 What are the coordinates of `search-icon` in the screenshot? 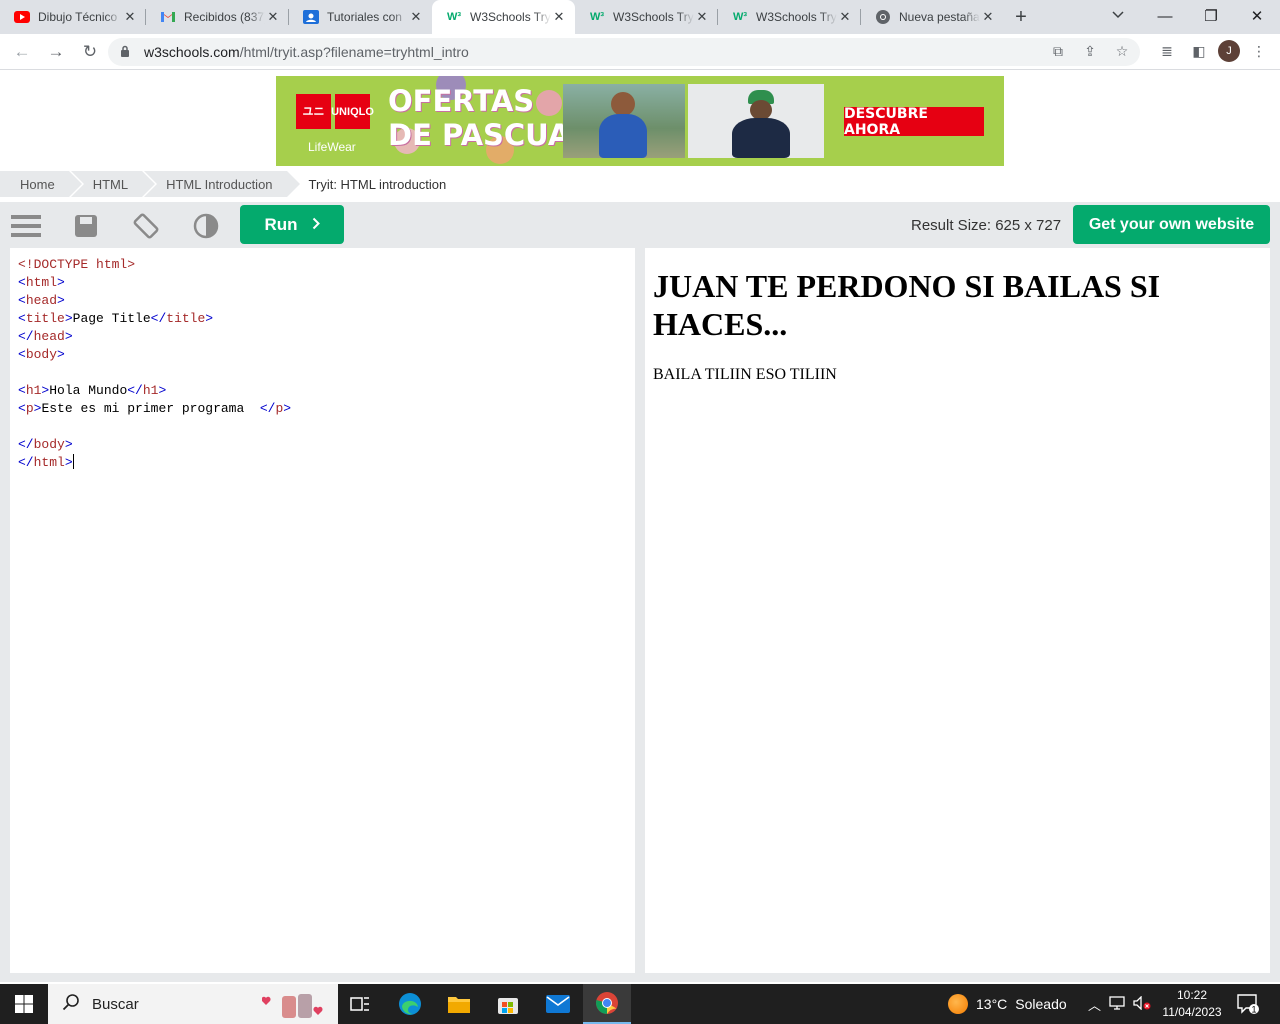 It's located at (71, 1004).